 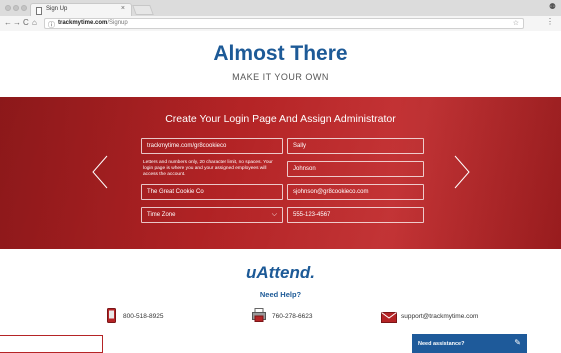 I want to click on chat-edit-icon: ✎, so click(x=517, y=342).